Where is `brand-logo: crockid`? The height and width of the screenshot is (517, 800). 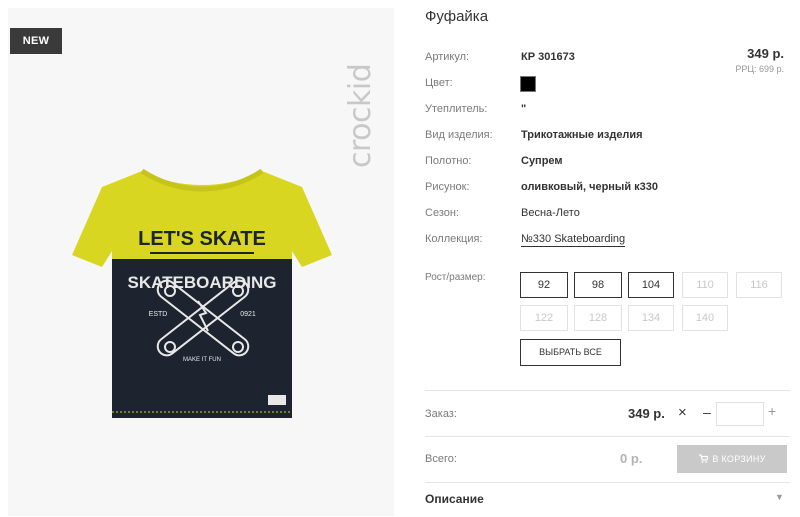
brand-logo: crockid is located at coordinates (363, 103).